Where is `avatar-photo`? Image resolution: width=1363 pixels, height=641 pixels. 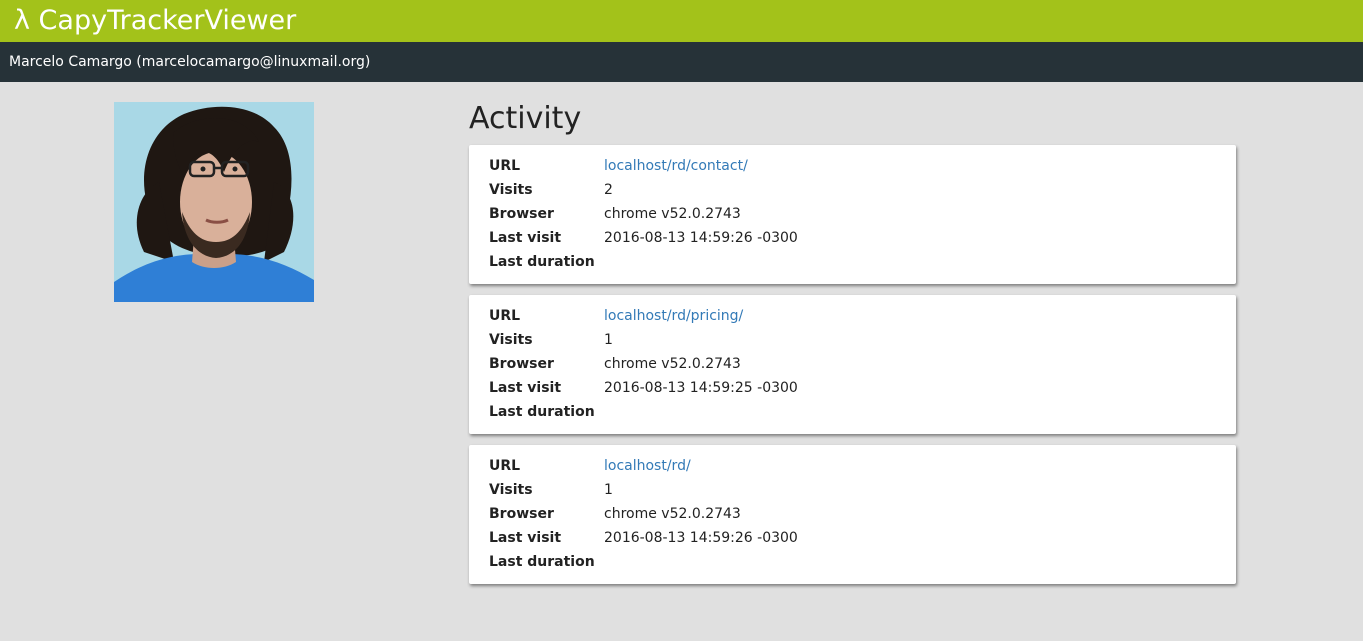 avatar-photo is located at coordinates (214, 202).